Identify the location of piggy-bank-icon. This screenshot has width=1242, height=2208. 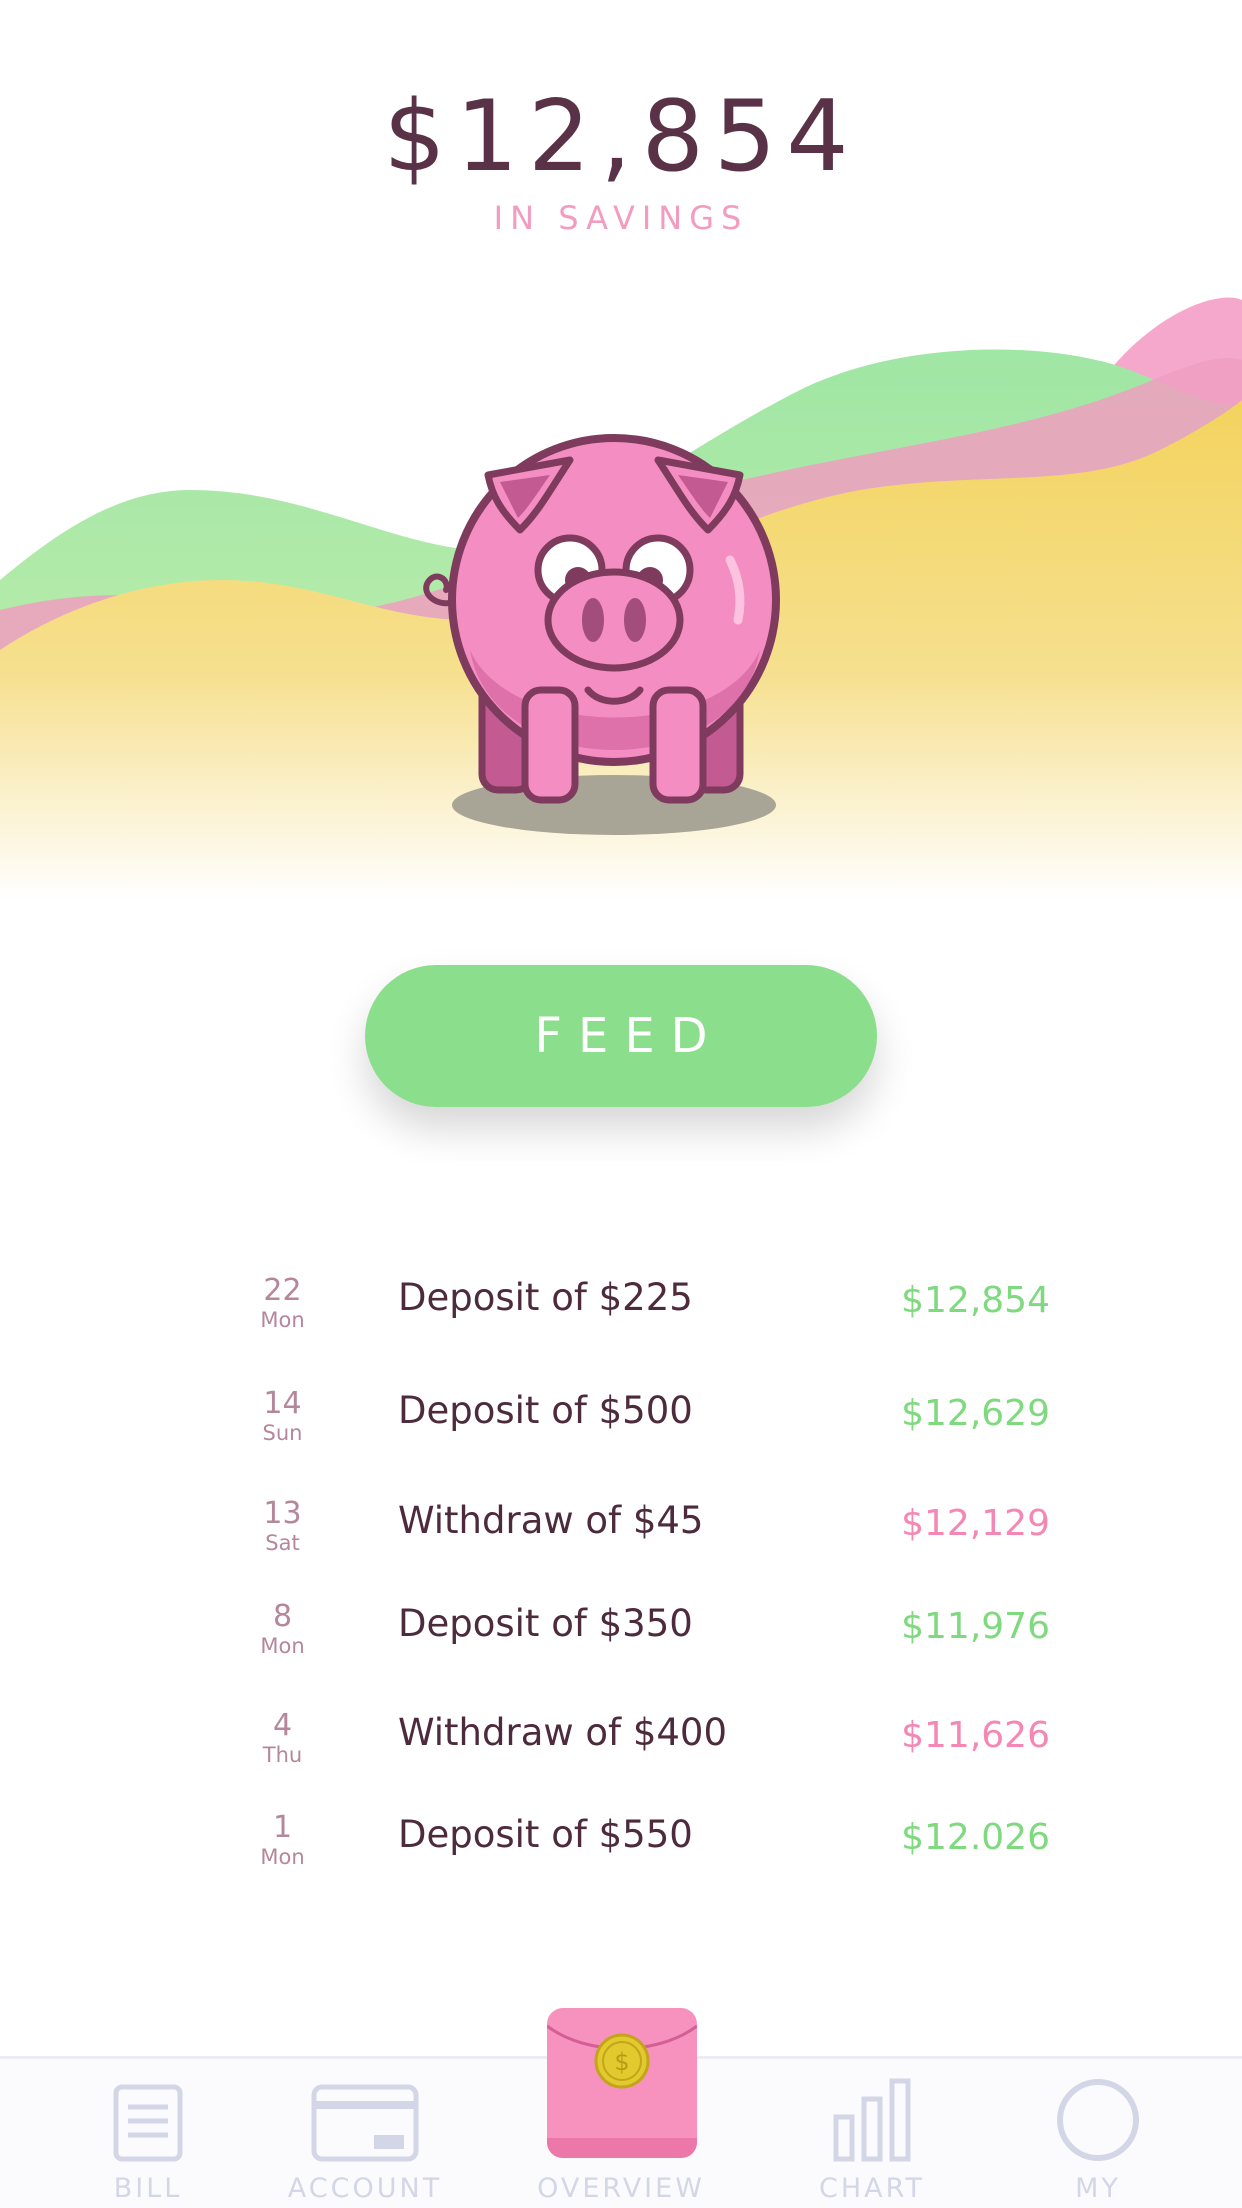
(601, 634).